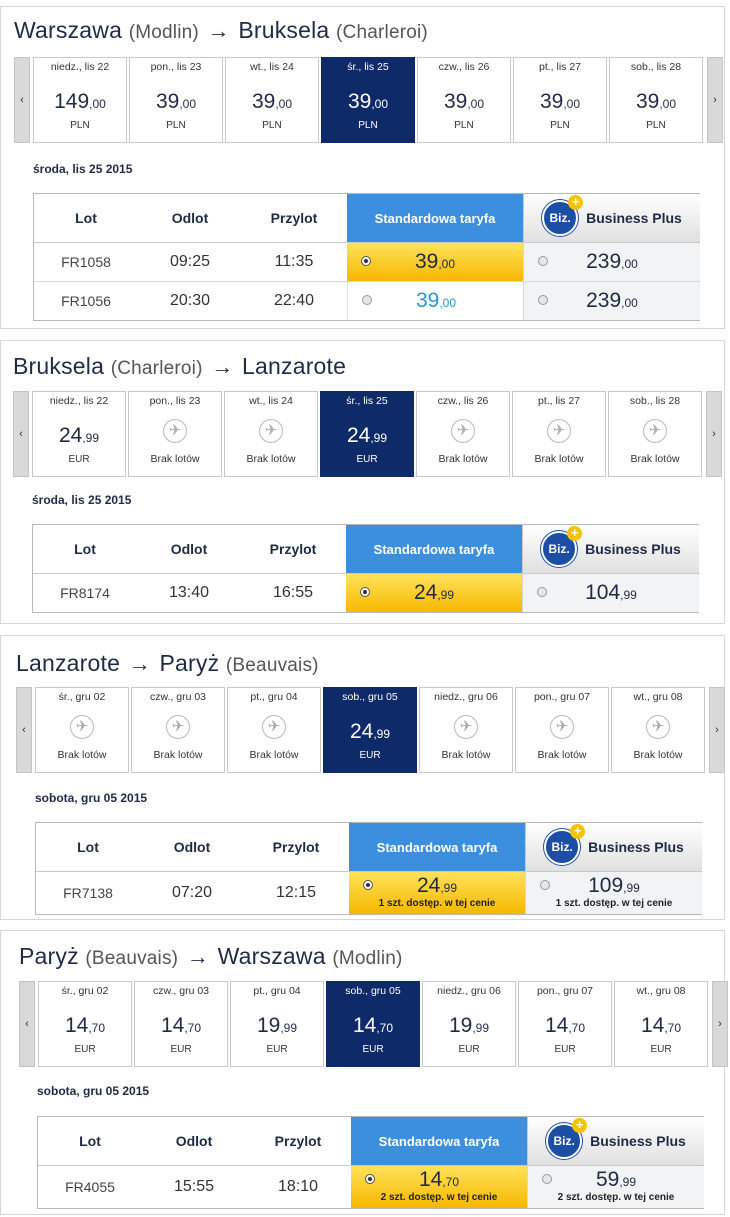  I want to click on day-price: 19,99, so click(277, 1026).